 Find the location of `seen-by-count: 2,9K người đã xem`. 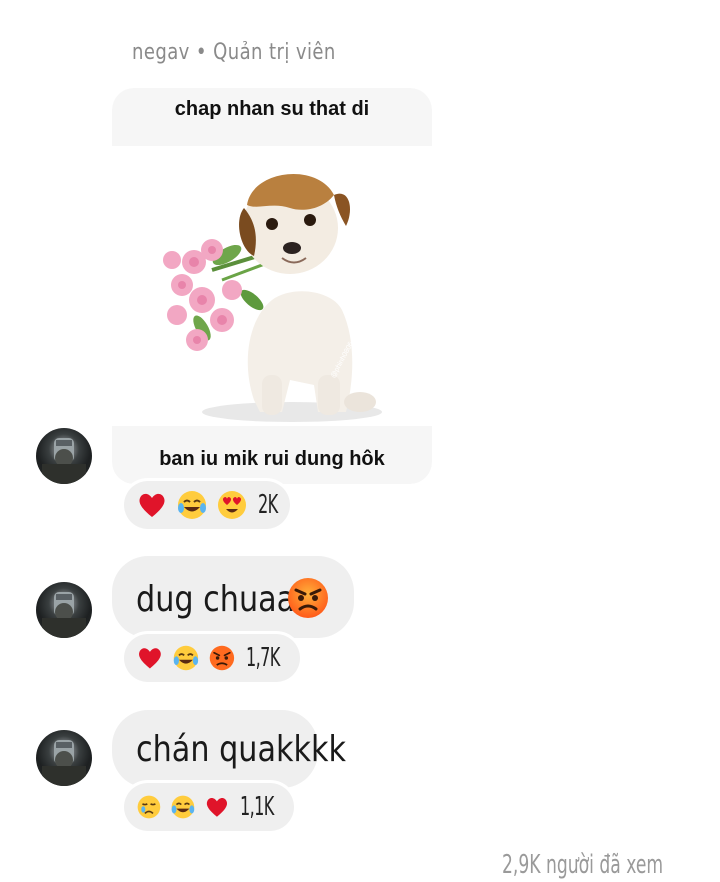

seen-by-count: 2,9K người đã xem is located at coordinates (582, 865).